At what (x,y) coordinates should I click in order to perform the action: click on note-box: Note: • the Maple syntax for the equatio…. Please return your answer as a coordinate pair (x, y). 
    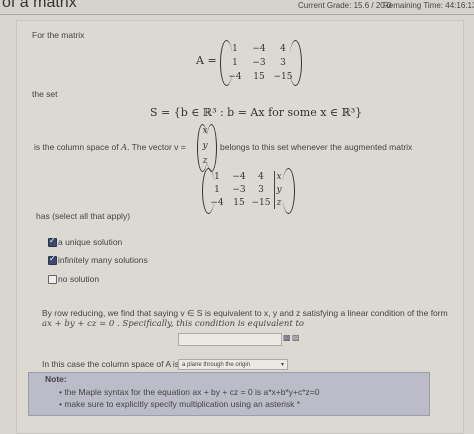
    Looking at the image, I should click on (229, 394).